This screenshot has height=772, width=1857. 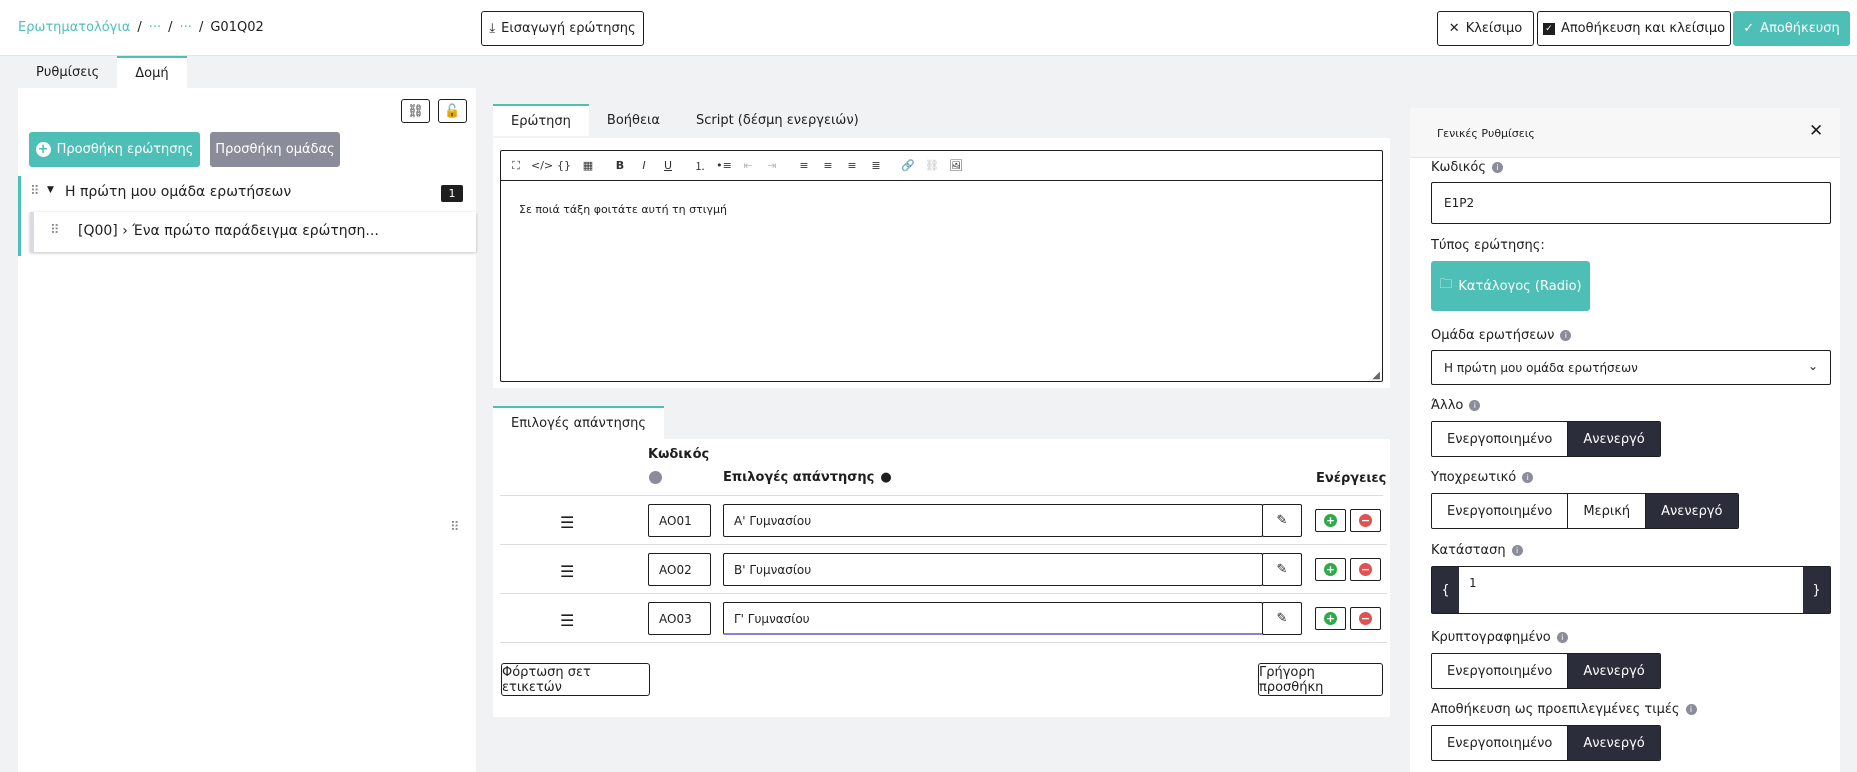 What do you see at coordinates (1812, 366) in the screenshot?
I see `chevron-down-icon: ⌄` at bounding box center [1812, 366].